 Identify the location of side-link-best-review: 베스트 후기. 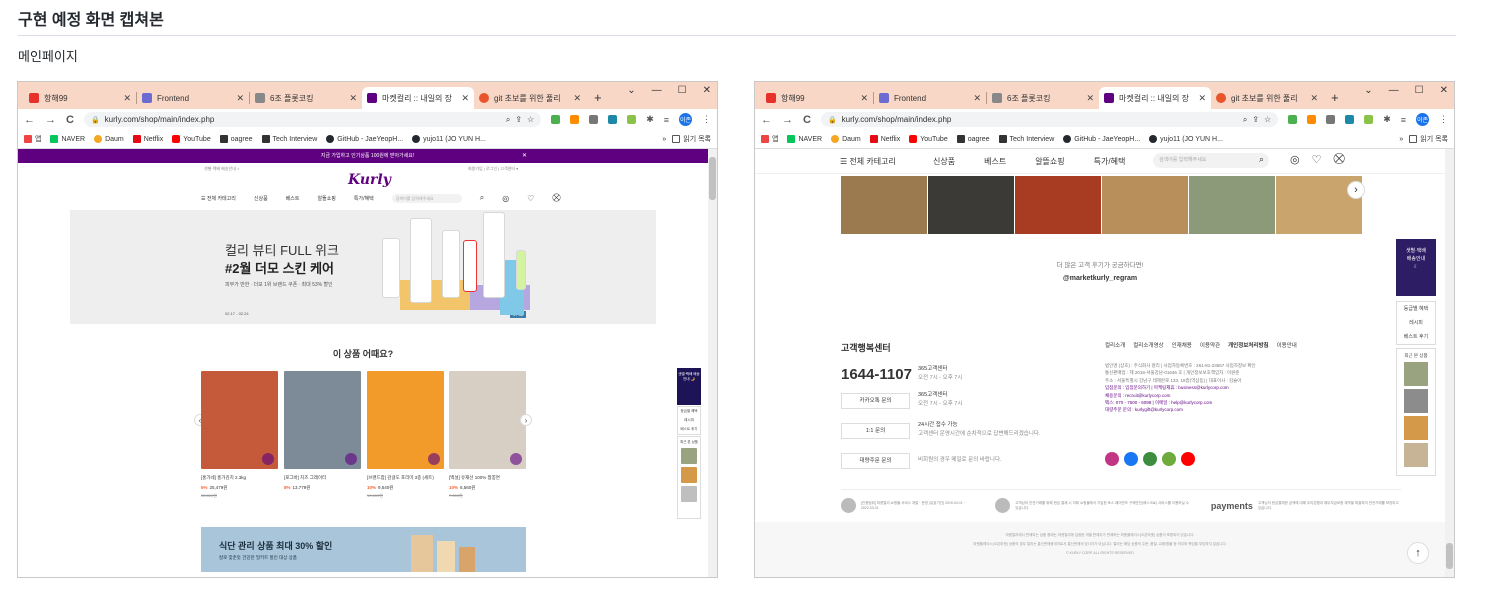
(1416, 337).